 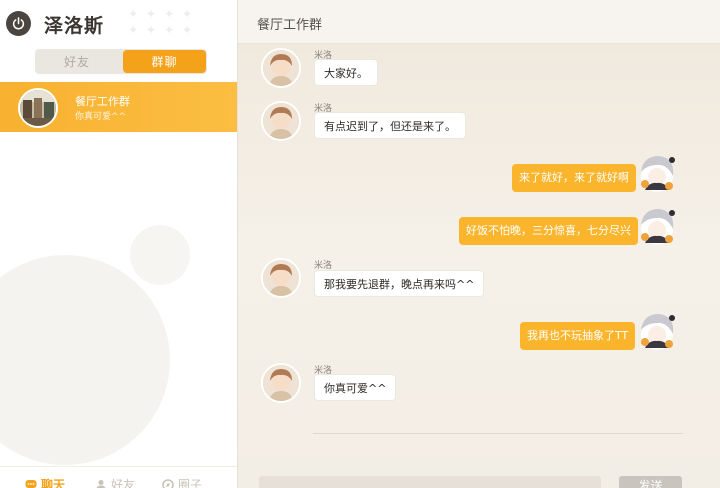 What do you see at coordinates (578, 336) in the screenshot?
I see `message-bubble-self: 我再也不玩抽象了TT` at bounding box center [578, 336].